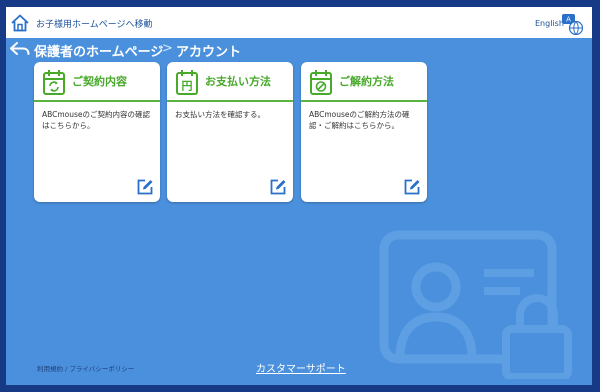 The height and width of the screenshot is (392, 600). I want to click on card-title: ご解約方法, so click(366, 81).